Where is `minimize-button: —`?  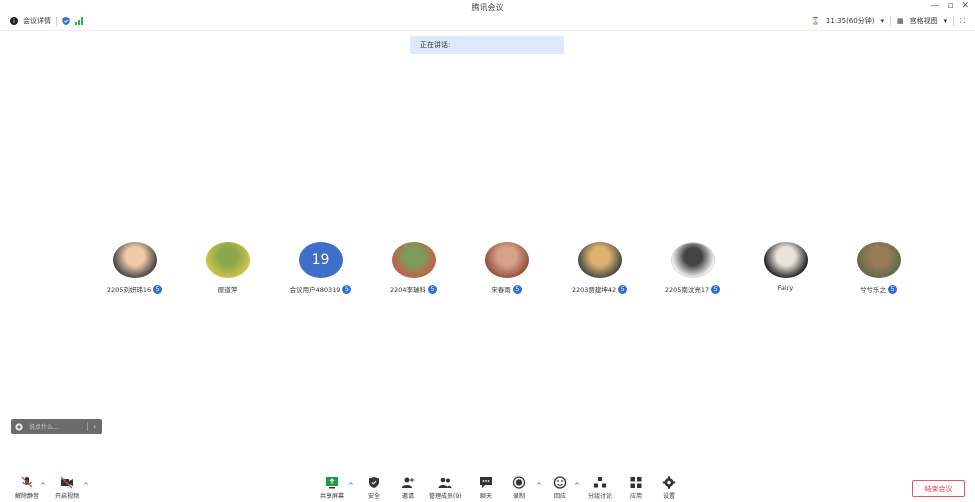 minimize-button: — is located at coordinates (934, 6).